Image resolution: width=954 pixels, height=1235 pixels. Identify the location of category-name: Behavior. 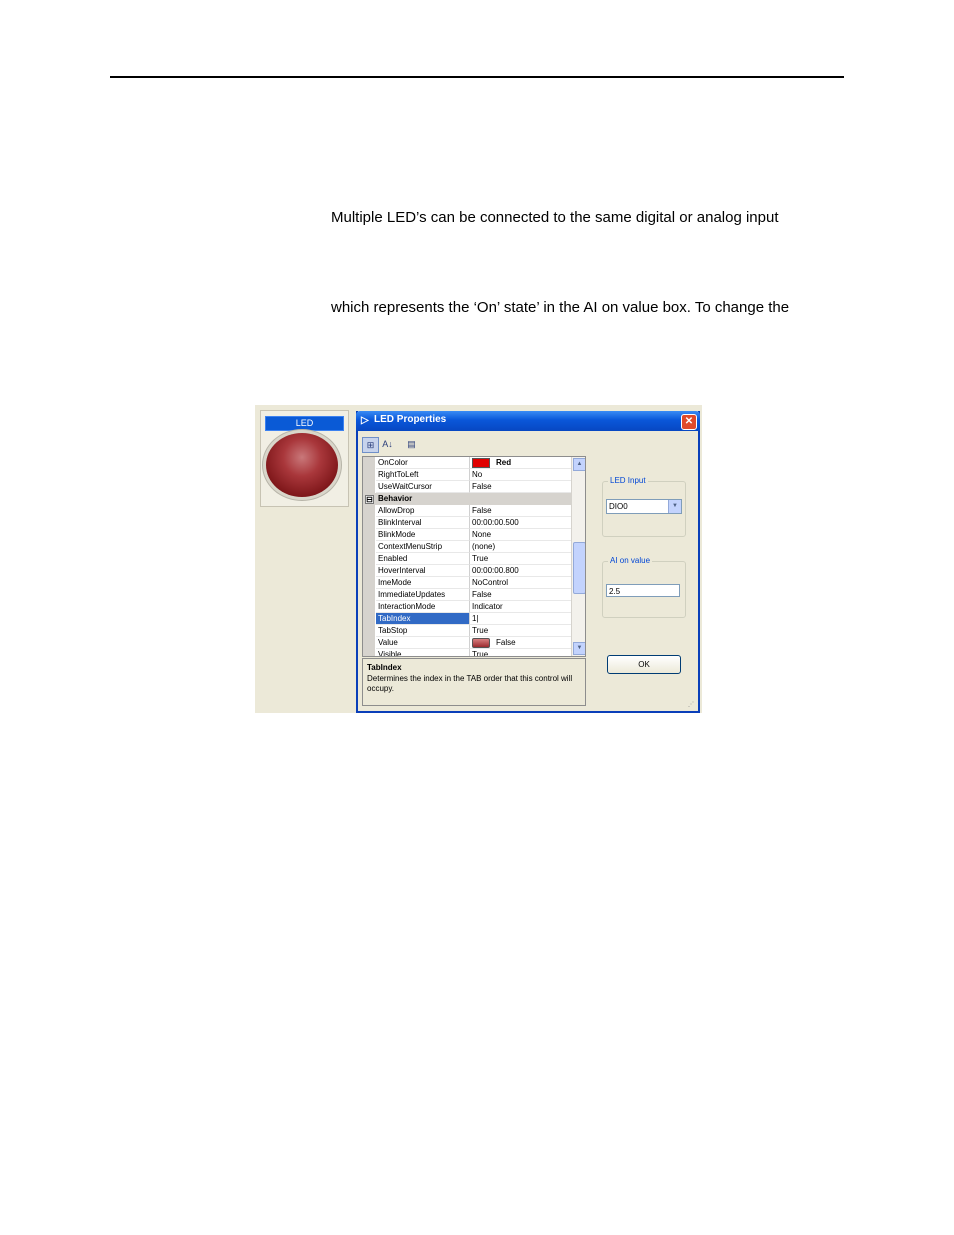
(395, 498).